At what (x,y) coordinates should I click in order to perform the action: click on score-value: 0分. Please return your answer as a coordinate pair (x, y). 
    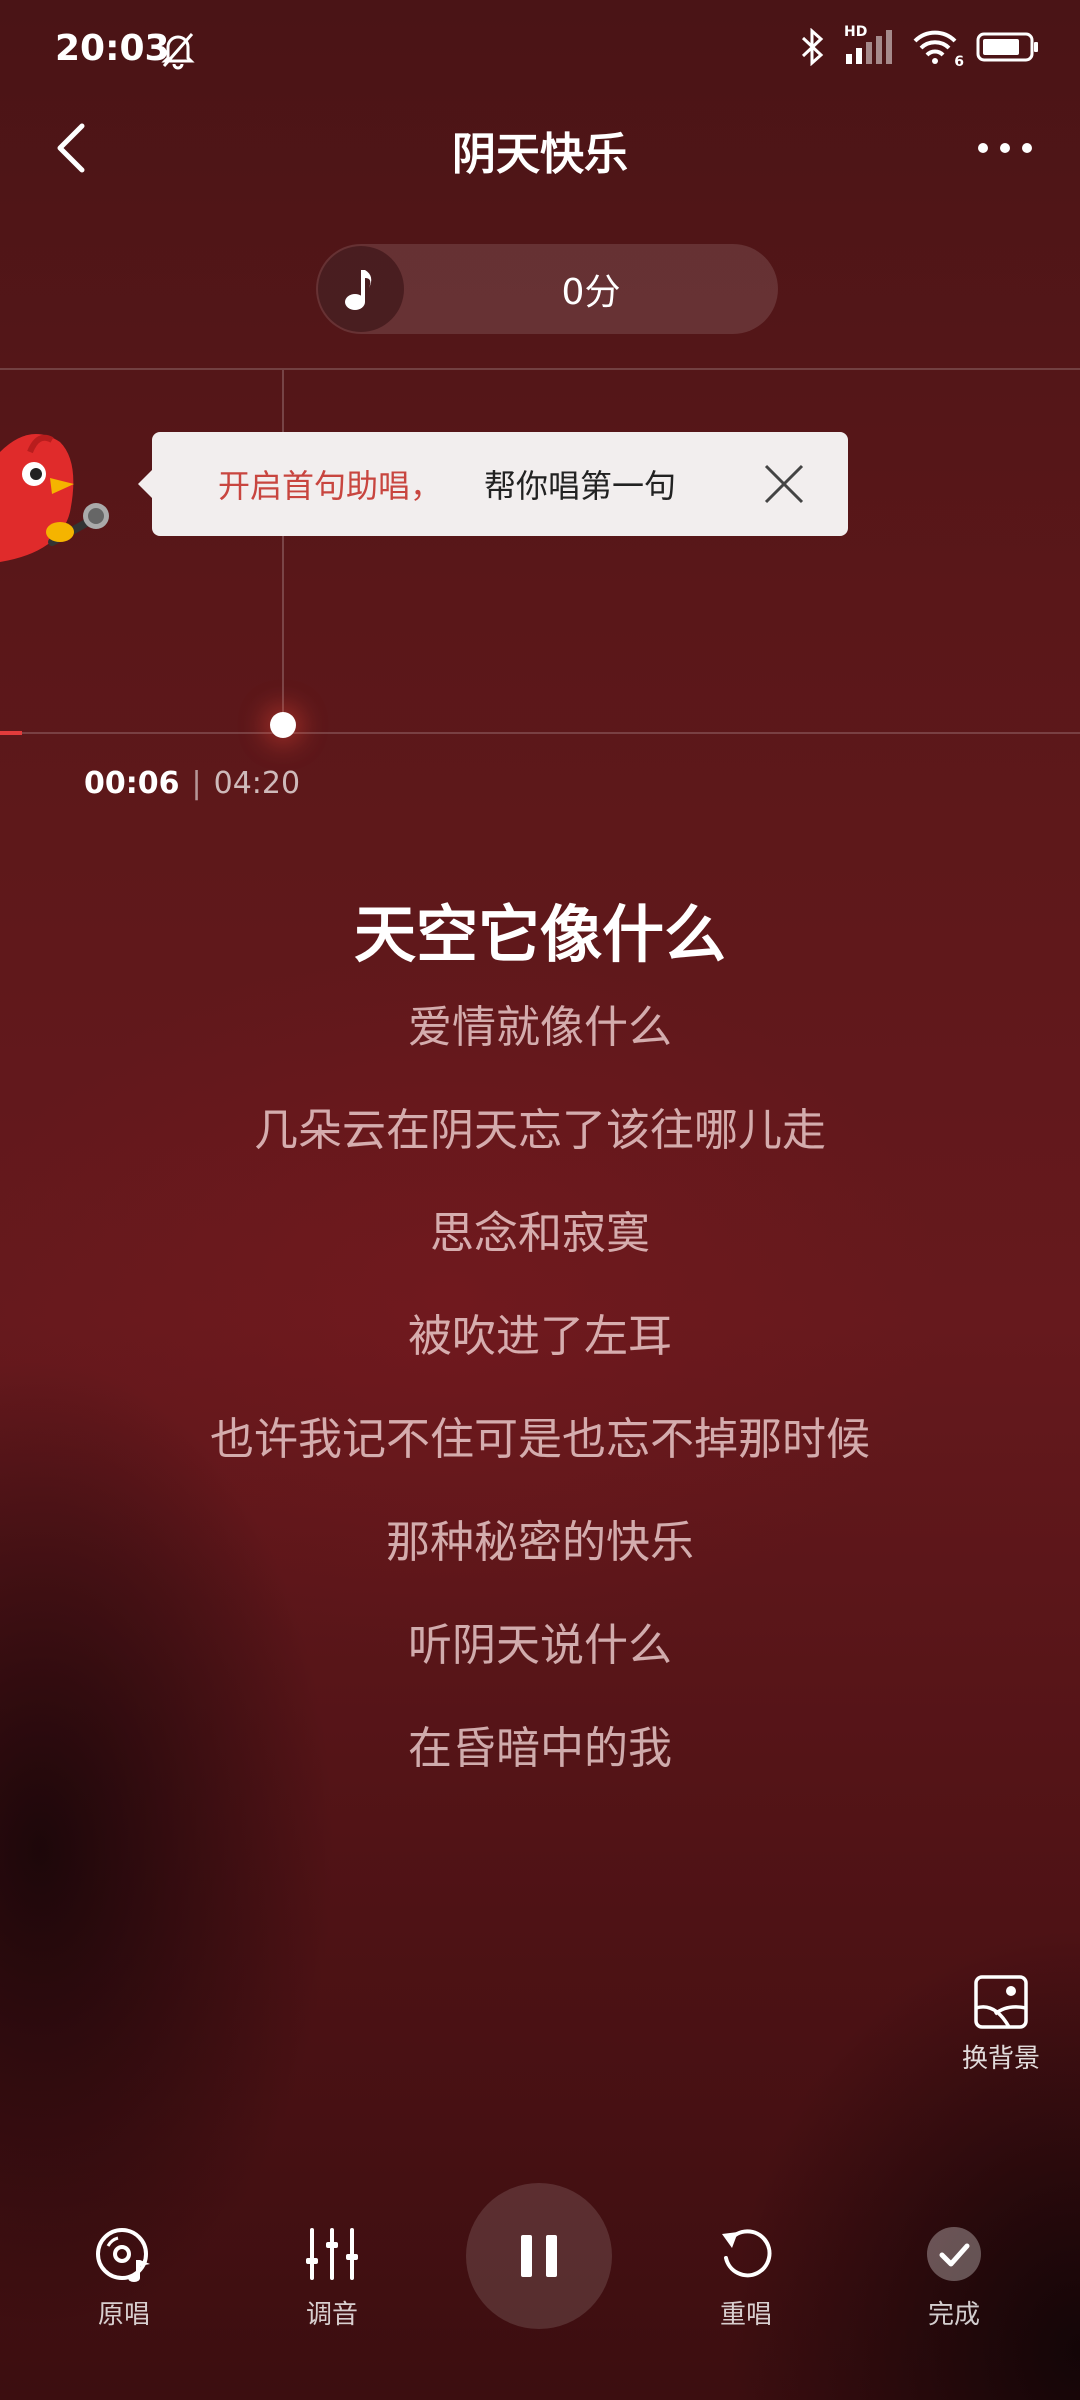
    Looking at the image, I should click on (591, 292).